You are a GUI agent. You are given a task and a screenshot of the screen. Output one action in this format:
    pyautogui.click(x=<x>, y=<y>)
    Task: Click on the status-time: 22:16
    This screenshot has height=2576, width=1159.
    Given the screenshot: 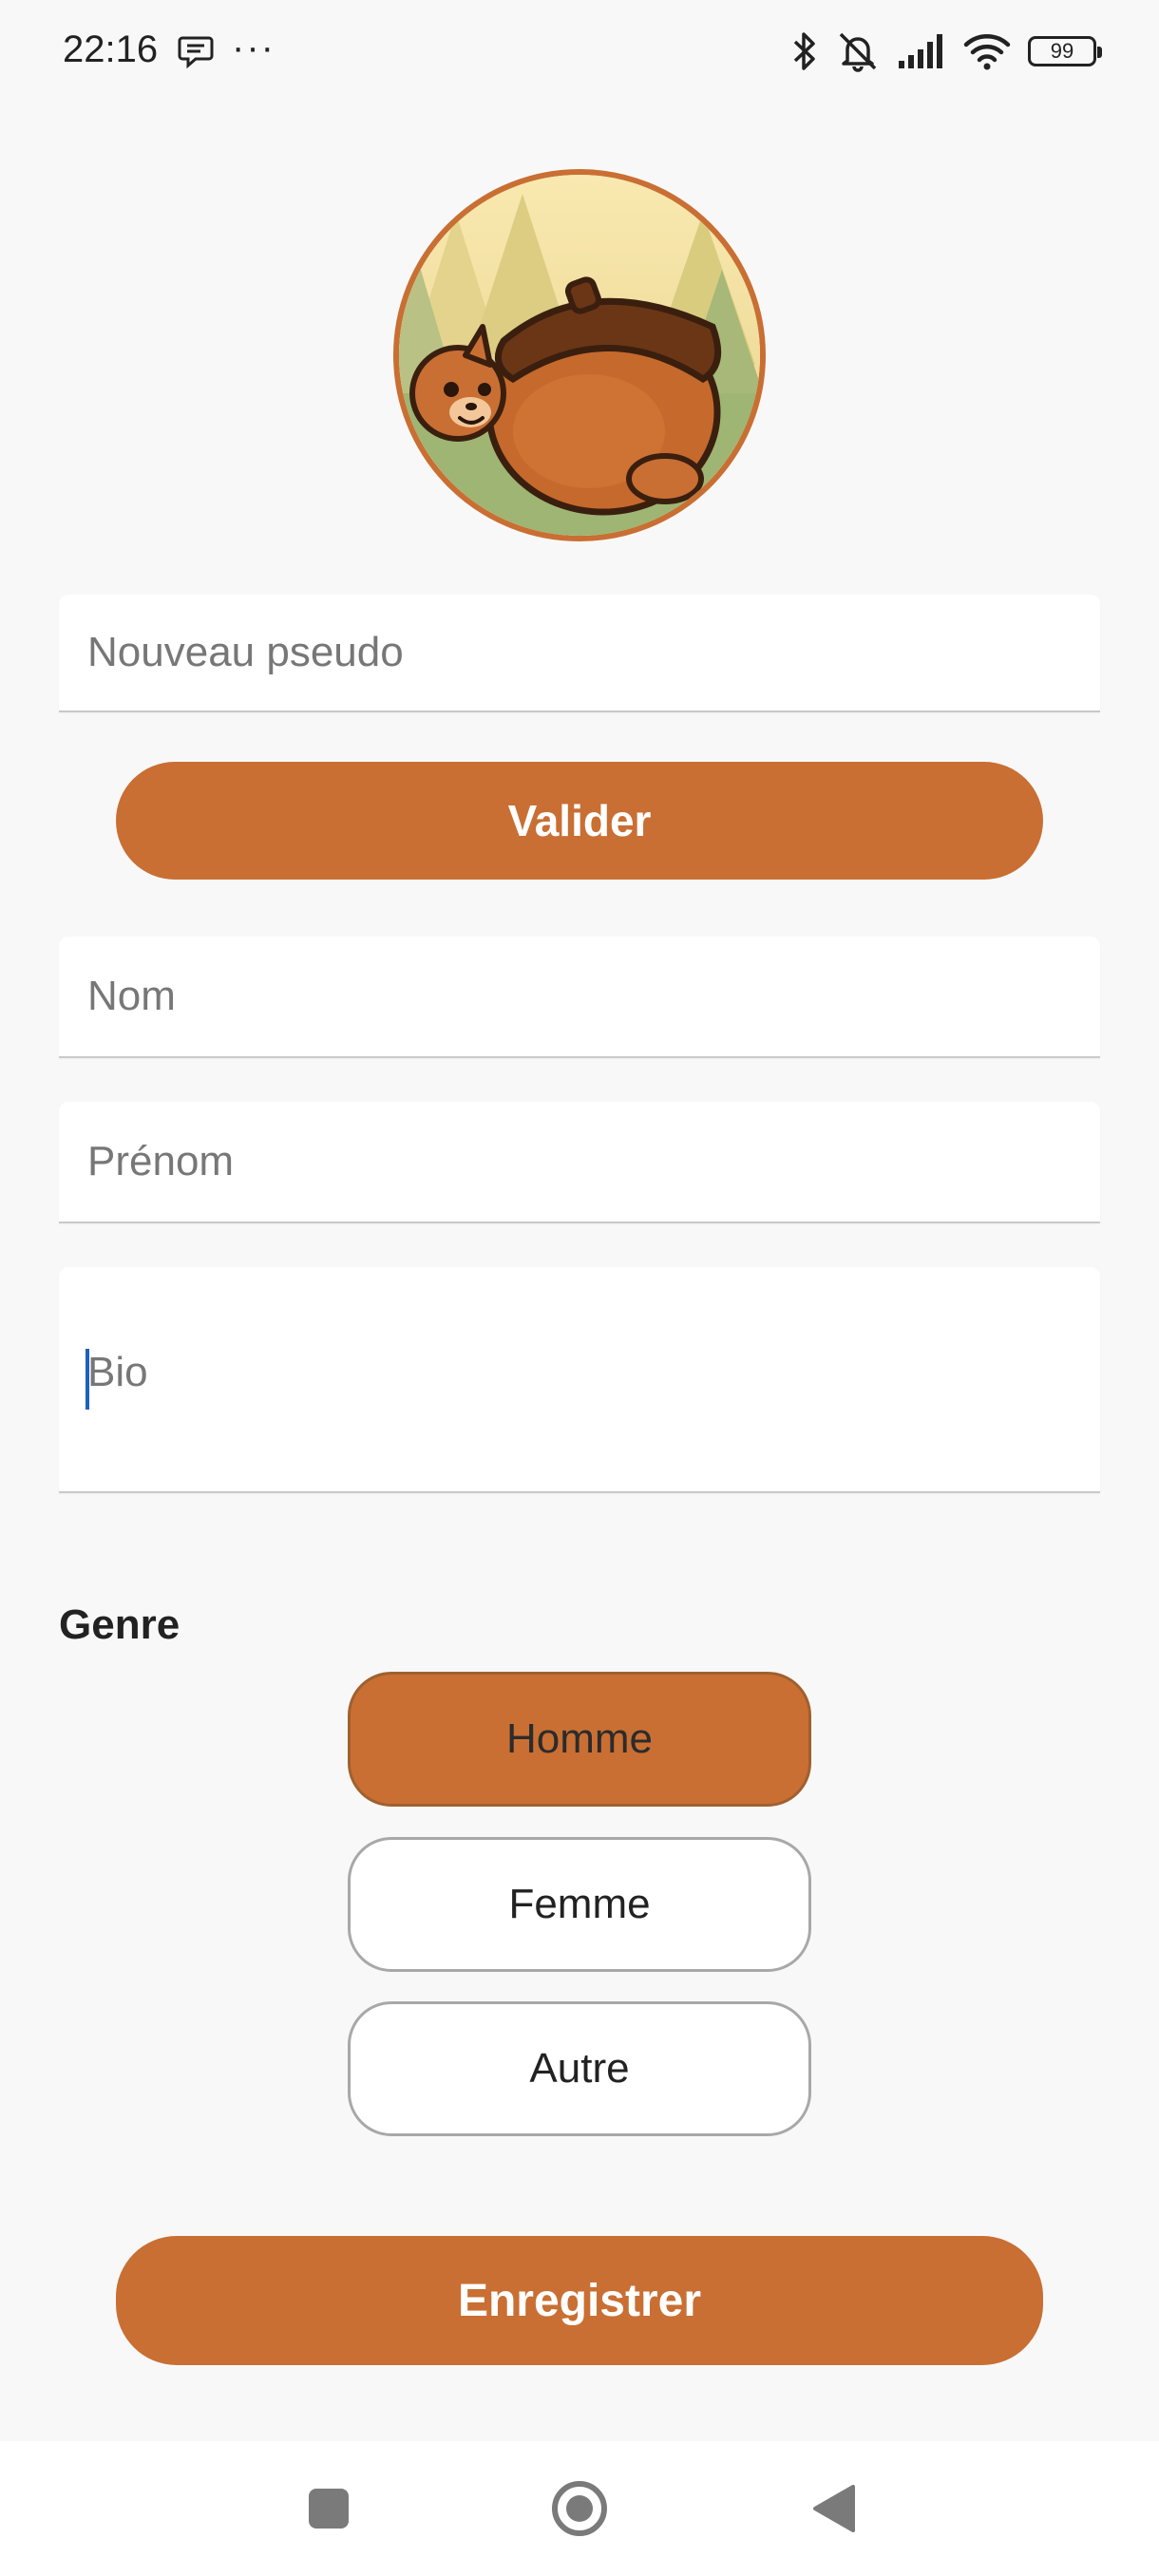 What is the action you would take?
    pyautogui.click(x=111, y=49)
    